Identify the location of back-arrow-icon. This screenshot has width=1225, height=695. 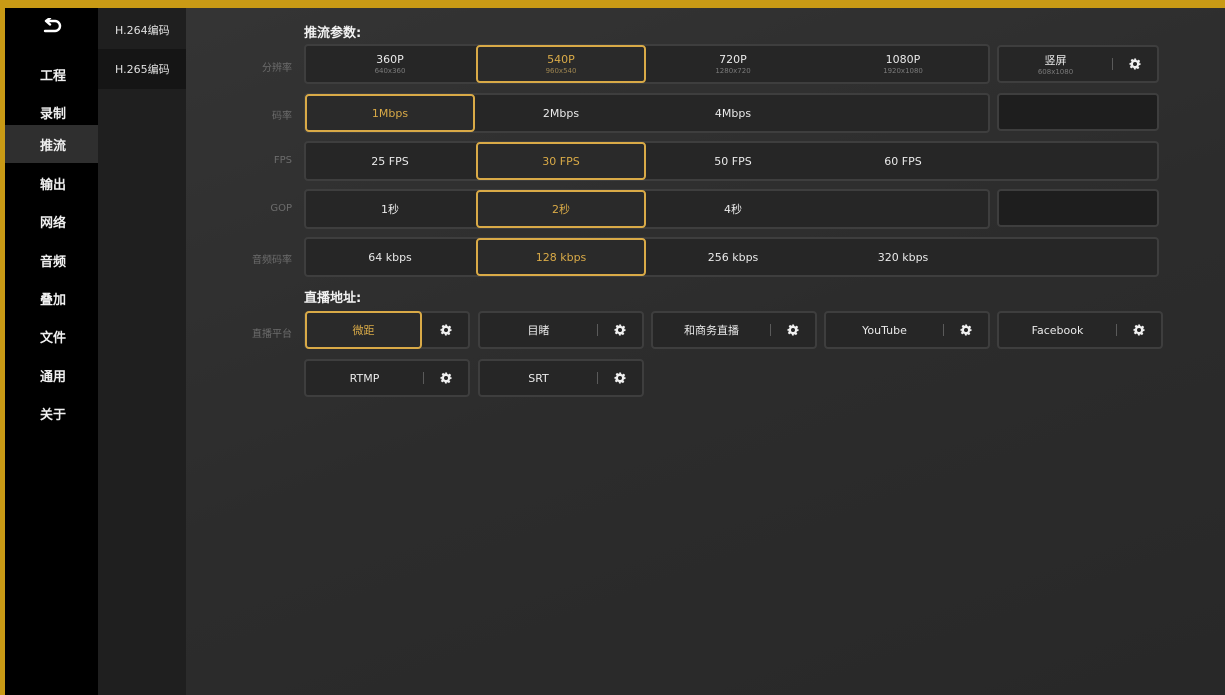
(52, 28).